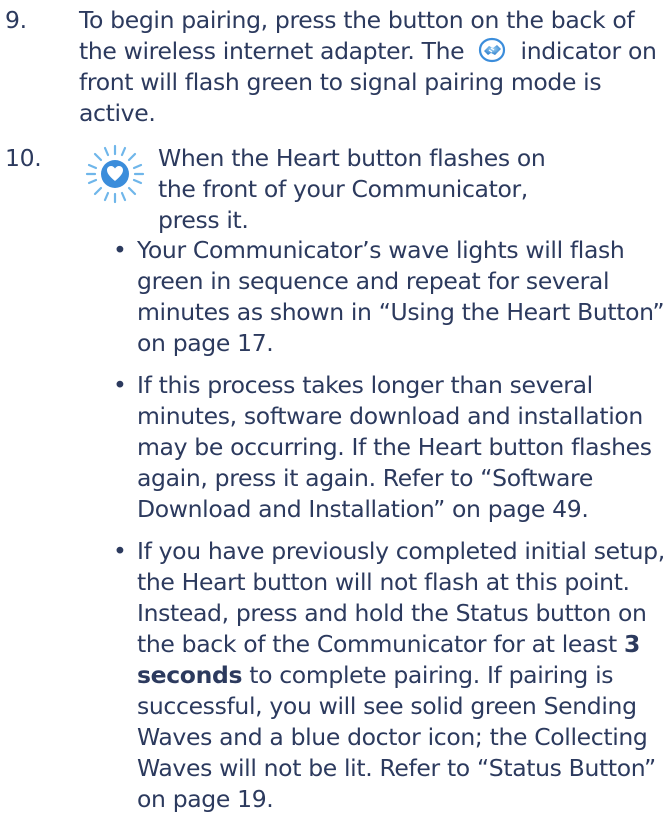  Describe the element at coordinates (115, 174) in the screenshot. I see `heart-button-icon` at that location.